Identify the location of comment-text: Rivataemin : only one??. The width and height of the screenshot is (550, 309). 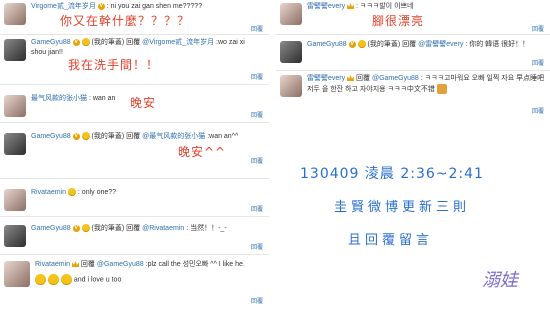
(73, 193).